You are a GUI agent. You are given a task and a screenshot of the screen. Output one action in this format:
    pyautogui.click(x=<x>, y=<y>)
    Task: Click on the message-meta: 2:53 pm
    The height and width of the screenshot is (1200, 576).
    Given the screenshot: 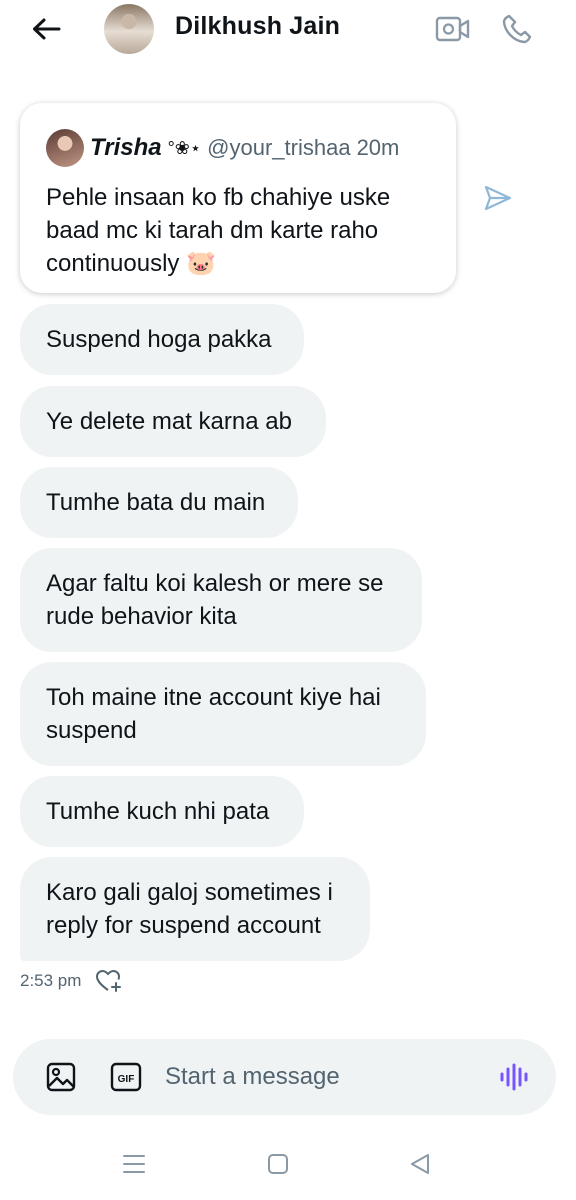 What is the action you would take?
    pyautogui.click(x=71, y=981)
    